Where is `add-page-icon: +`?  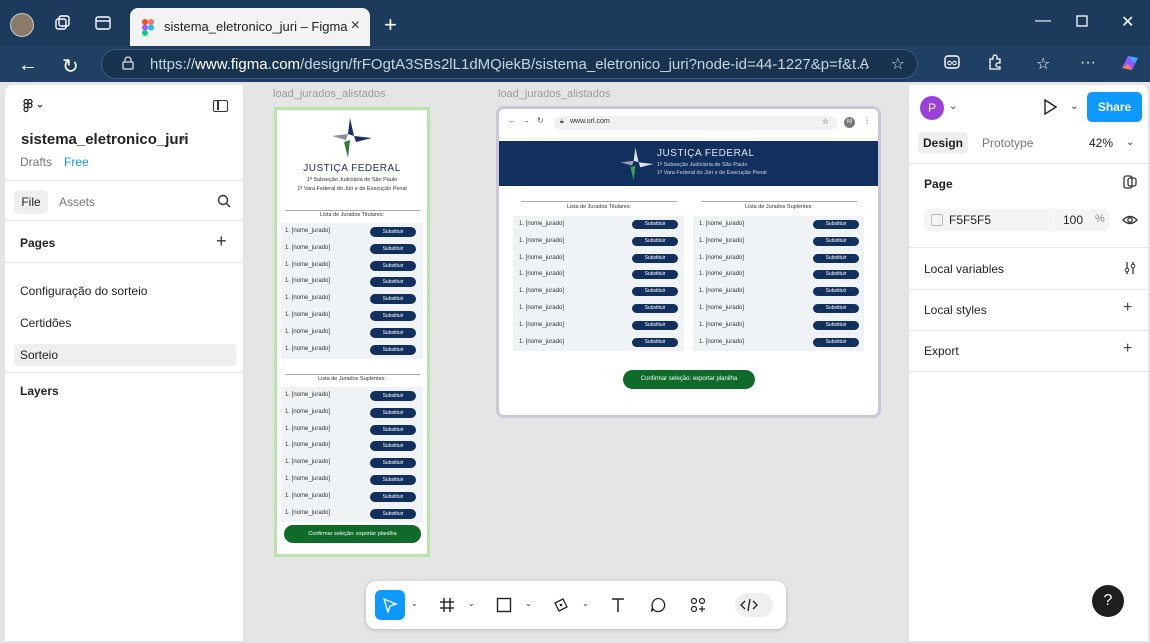
add-page-icon: + is located at coordinates (221, 241).